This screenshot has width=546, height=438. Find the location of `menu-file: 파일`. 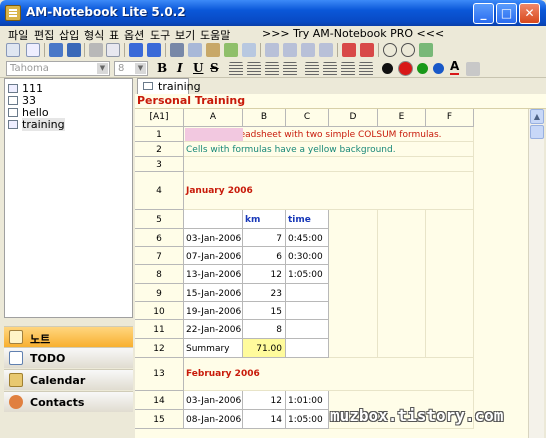

menu-file: 파일 is located at coordinates (18, 35).